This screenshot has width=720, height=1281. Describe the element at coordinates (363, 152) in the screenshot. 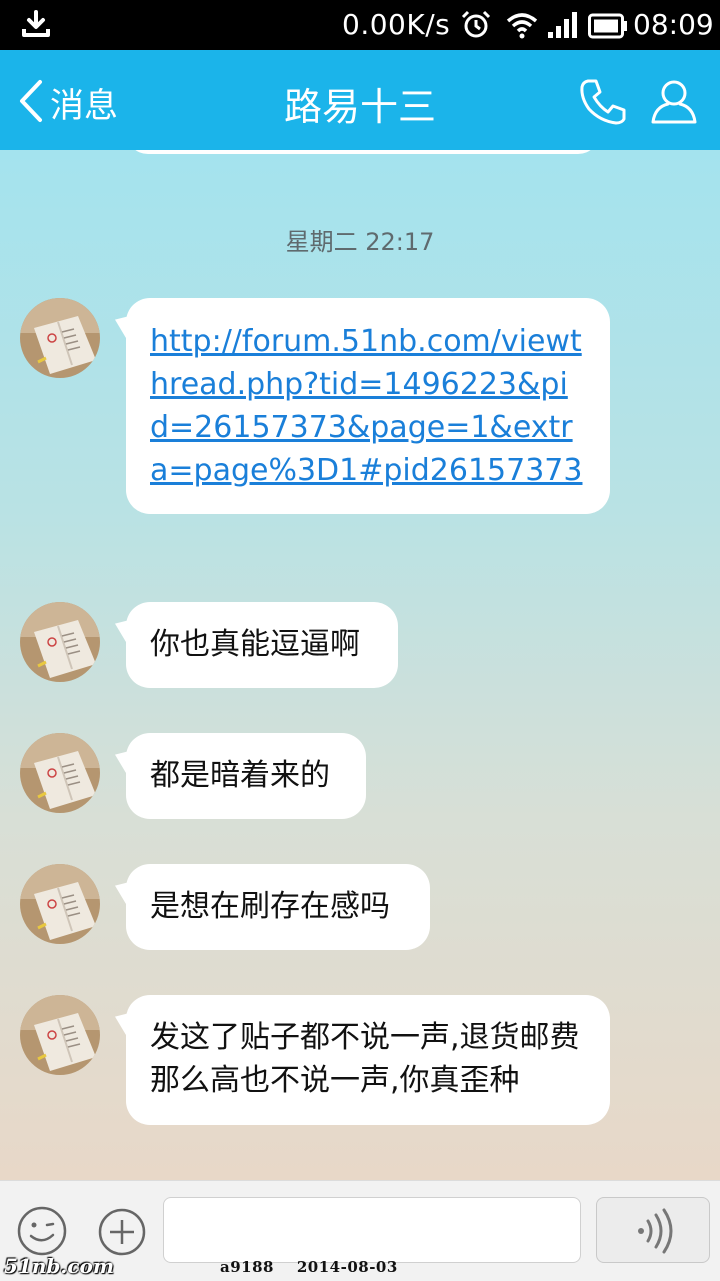

I see `previous-message-bubble` at that location.